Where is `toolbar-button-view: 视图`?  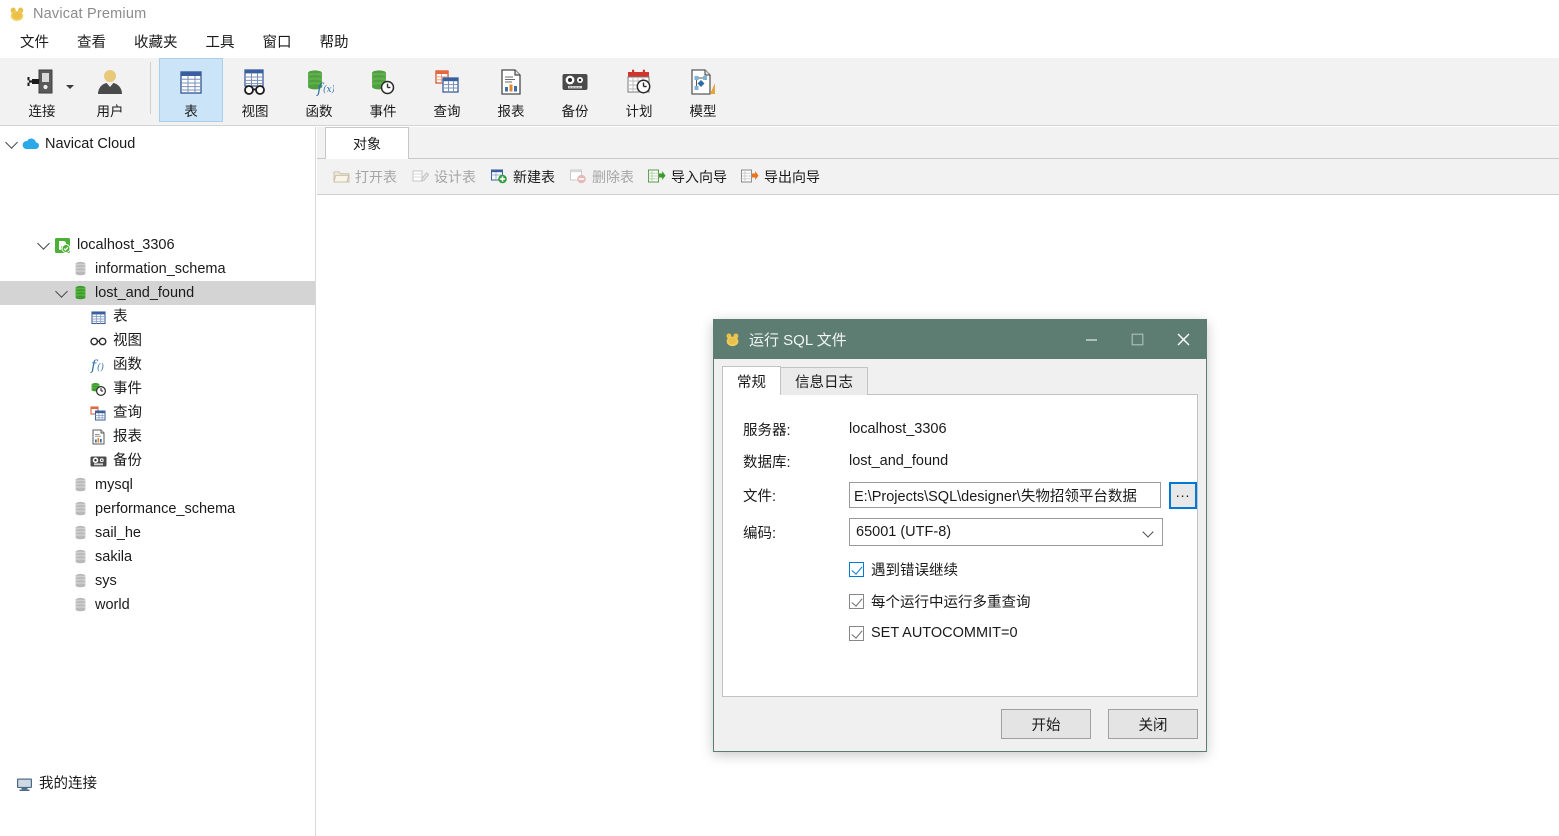
toolbar-button-view: 视图 is located at coordinates (255, 90).